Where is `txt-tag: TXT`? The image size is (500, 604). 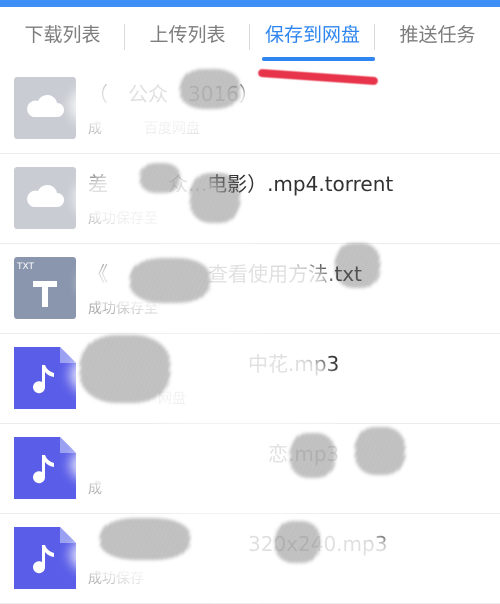
txt-tag: TXT is located at coordinates (25, 267).